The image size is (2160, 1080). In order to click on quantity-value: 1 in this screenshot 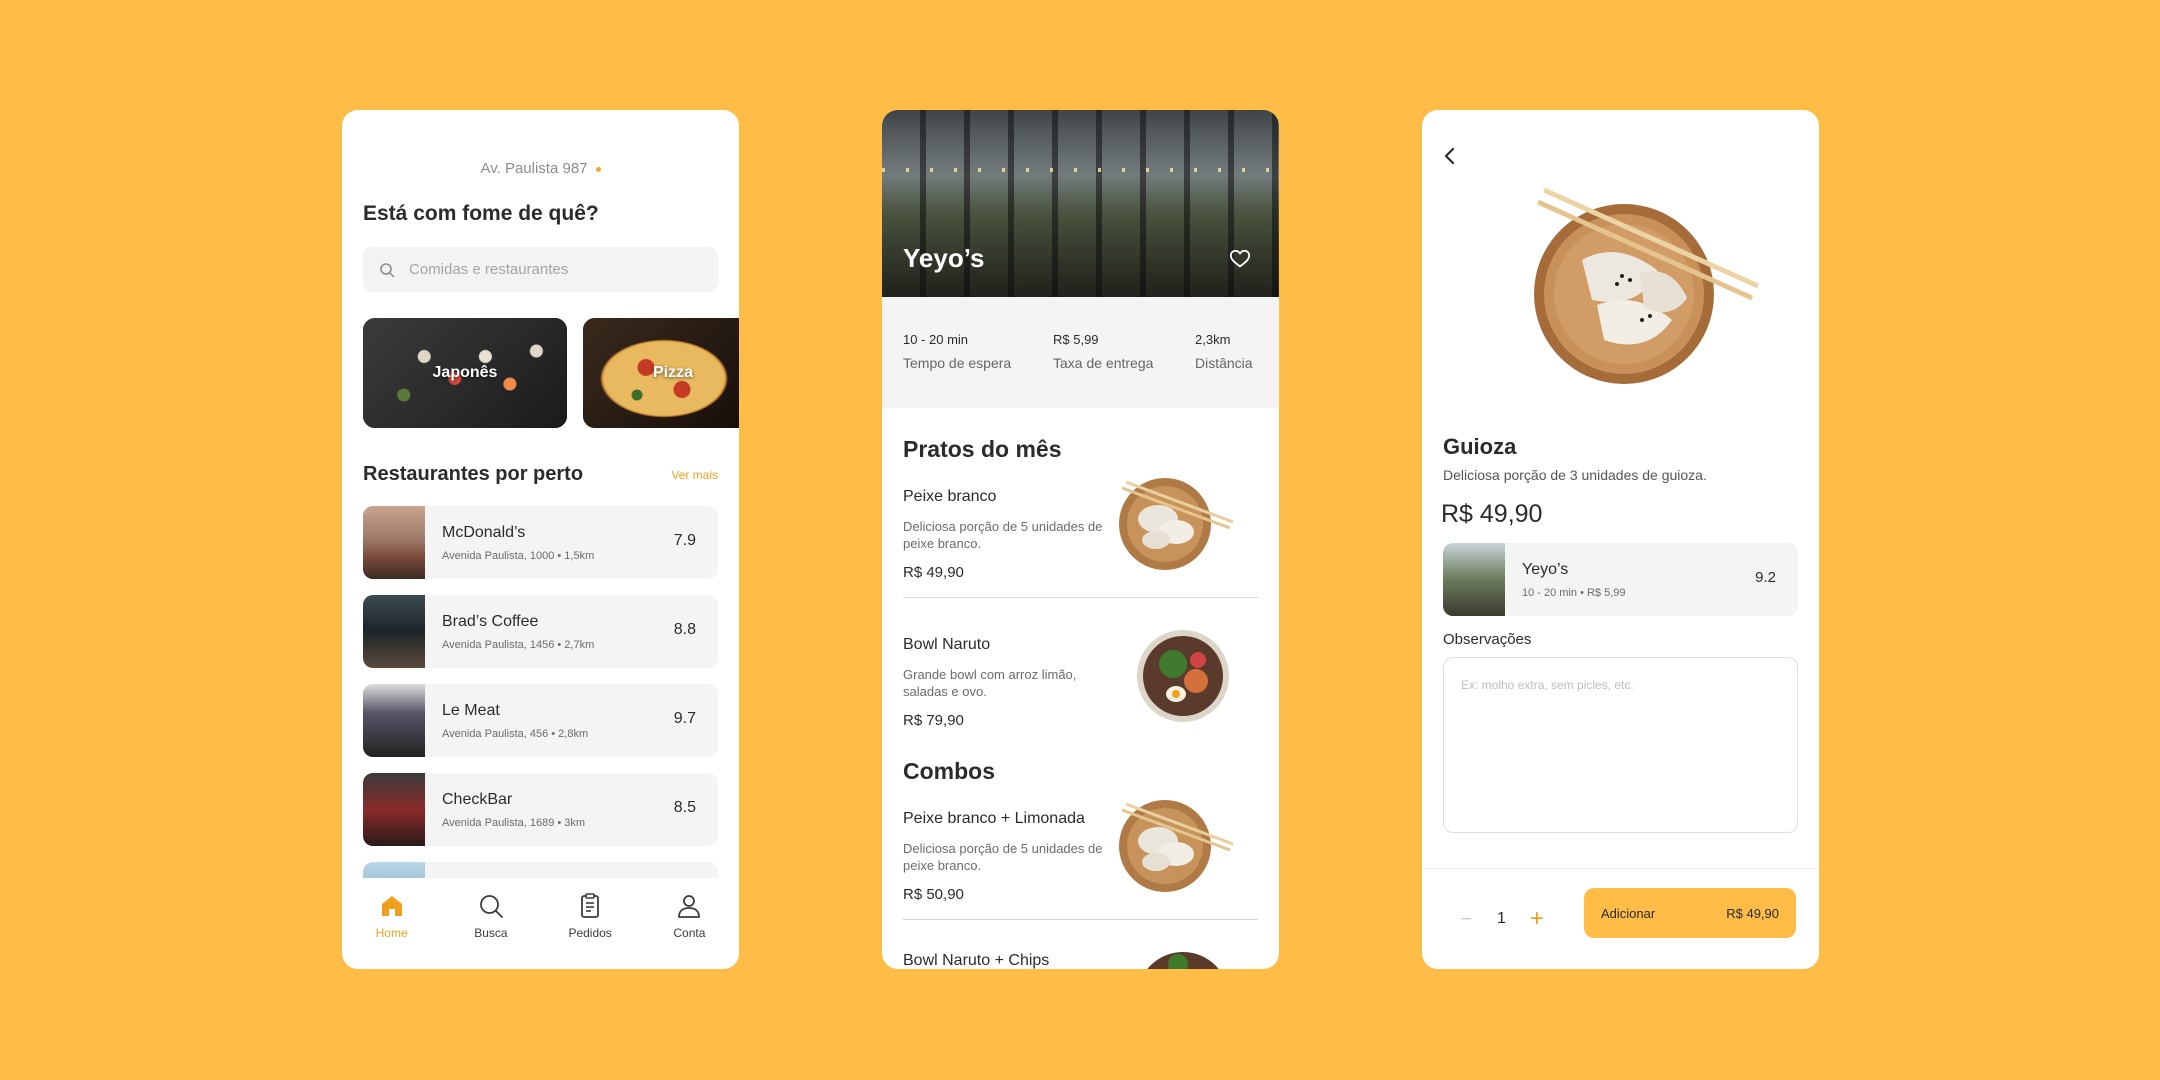, I will do `click(1501, 918)`.